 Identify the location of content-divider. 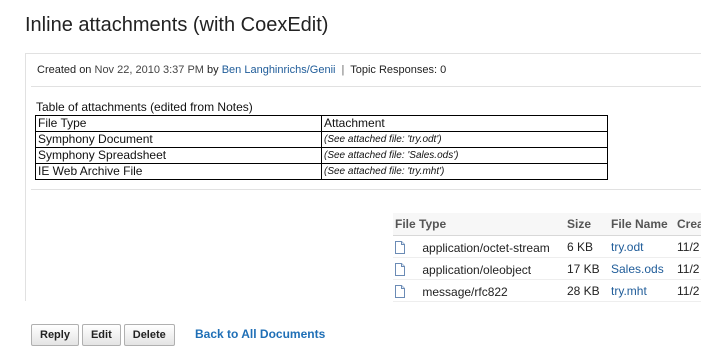
(366, 189).